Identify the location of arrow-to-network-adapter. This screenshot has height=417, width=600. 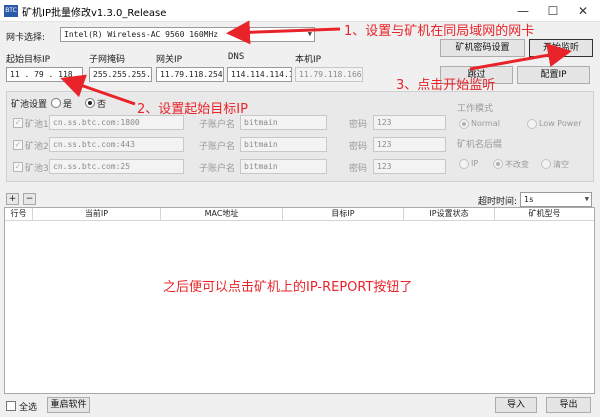
(283, 32).